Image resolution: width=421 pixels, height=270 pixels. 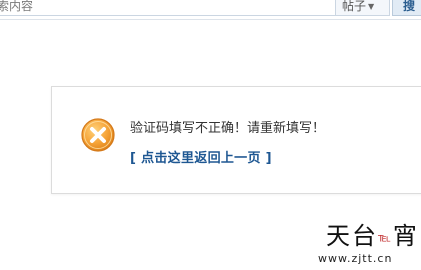 I want to click on error-icon, so click(x=98, y=135).